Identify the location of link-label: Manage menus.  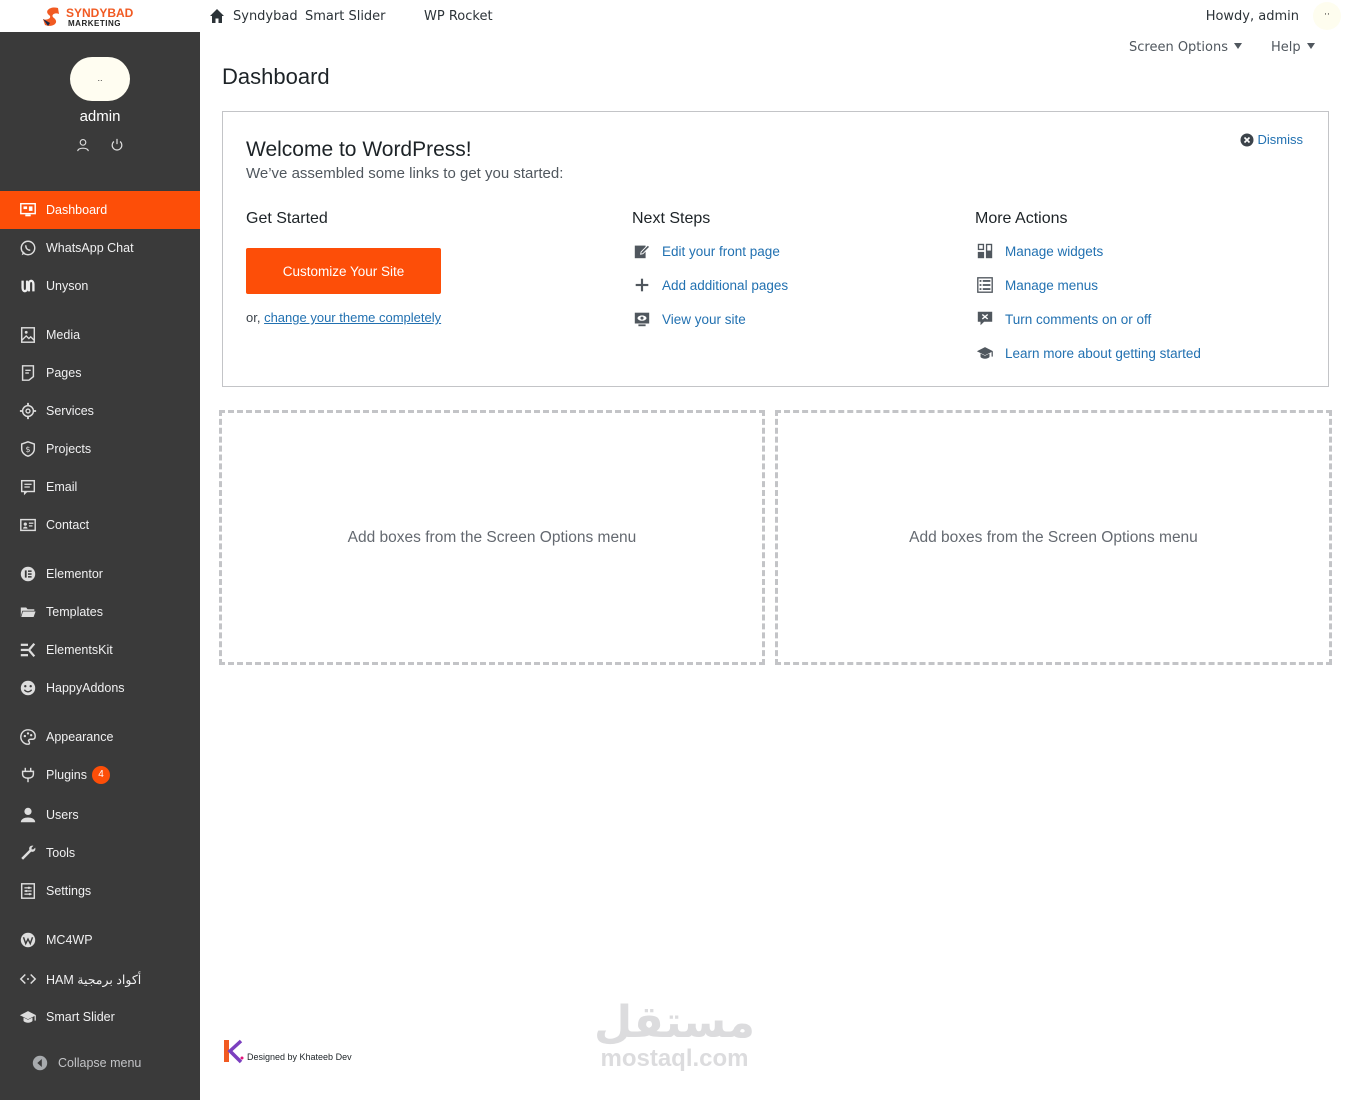
(1052, 285).